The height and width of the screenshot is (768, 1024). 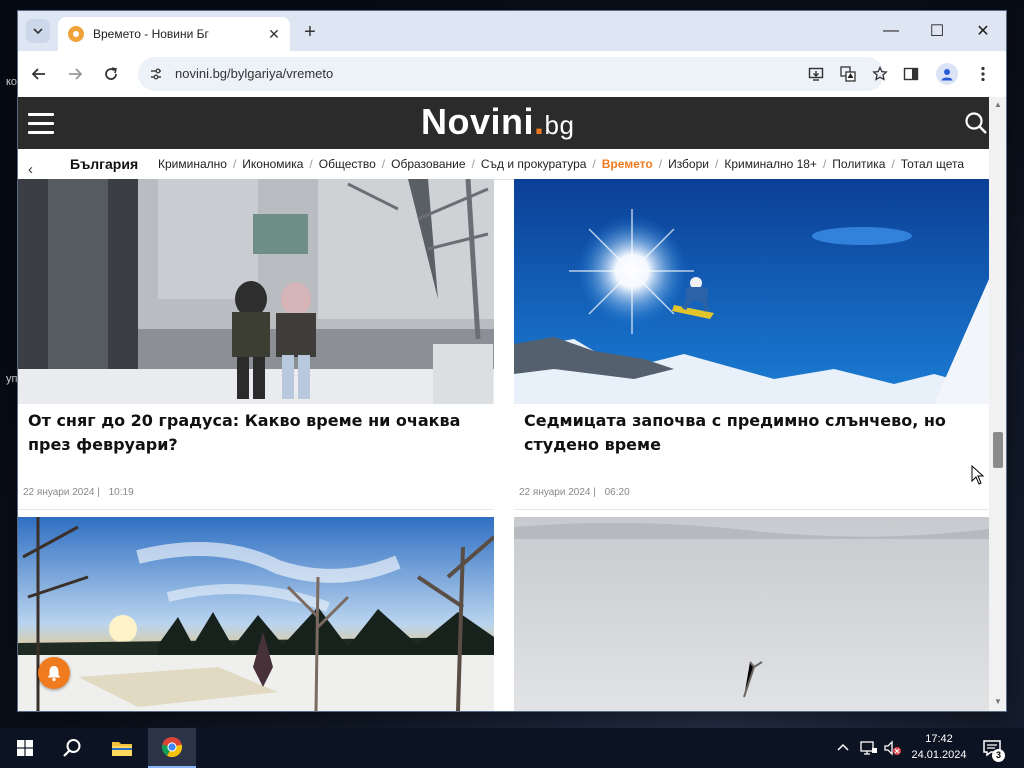 I want to click on subcategory-3: Образование, so click(x=428, y=164).